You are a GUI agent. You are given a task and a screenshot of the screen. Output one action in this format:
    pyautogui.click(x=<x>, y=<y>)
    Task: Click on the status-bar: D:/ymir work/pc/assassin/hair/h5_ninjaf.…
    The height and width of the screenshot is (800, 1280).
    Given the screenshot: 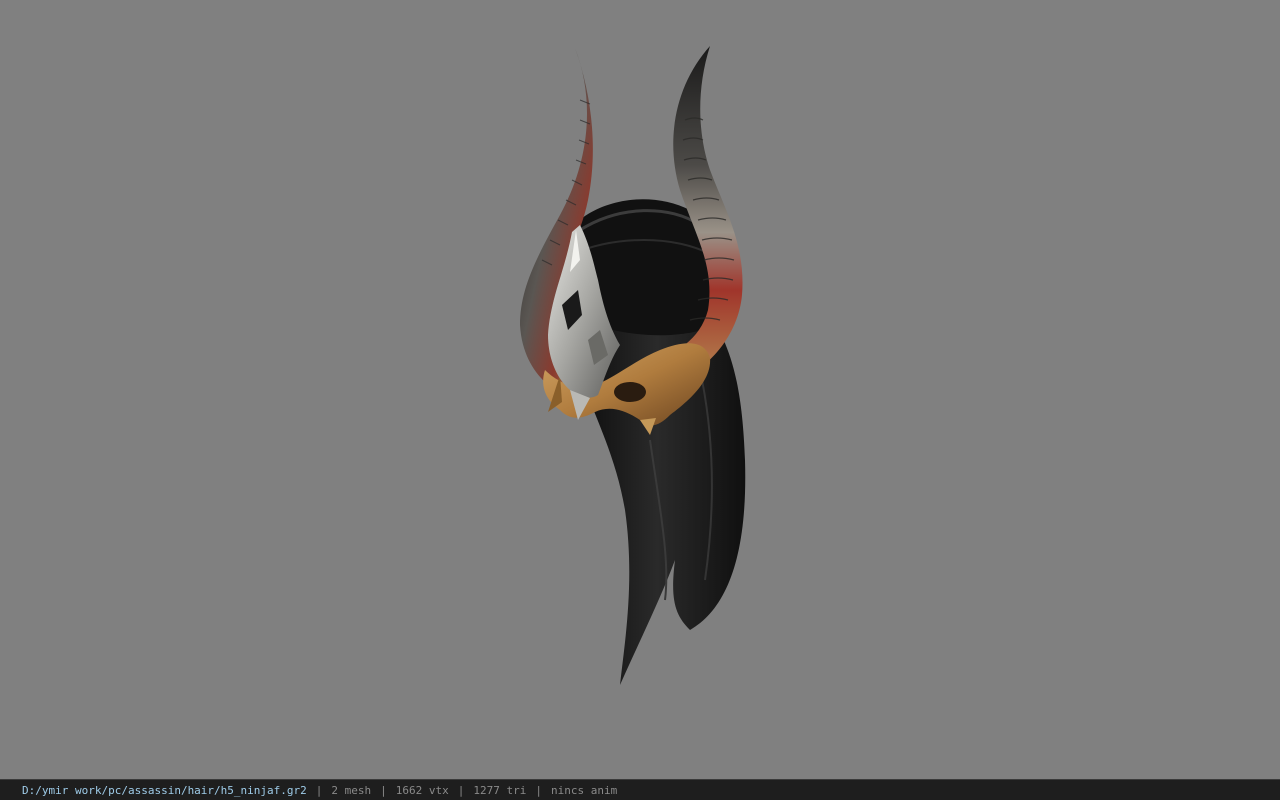 What is the action you would take?
    pyautogui.click(x=640, y=789)
    